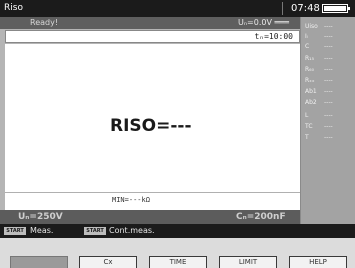 This screenshot has width=355, height=268. What do you see at coordinates (307, 46) in the screenshot?
I see `side-label: C` at bounding box center [307, 46].